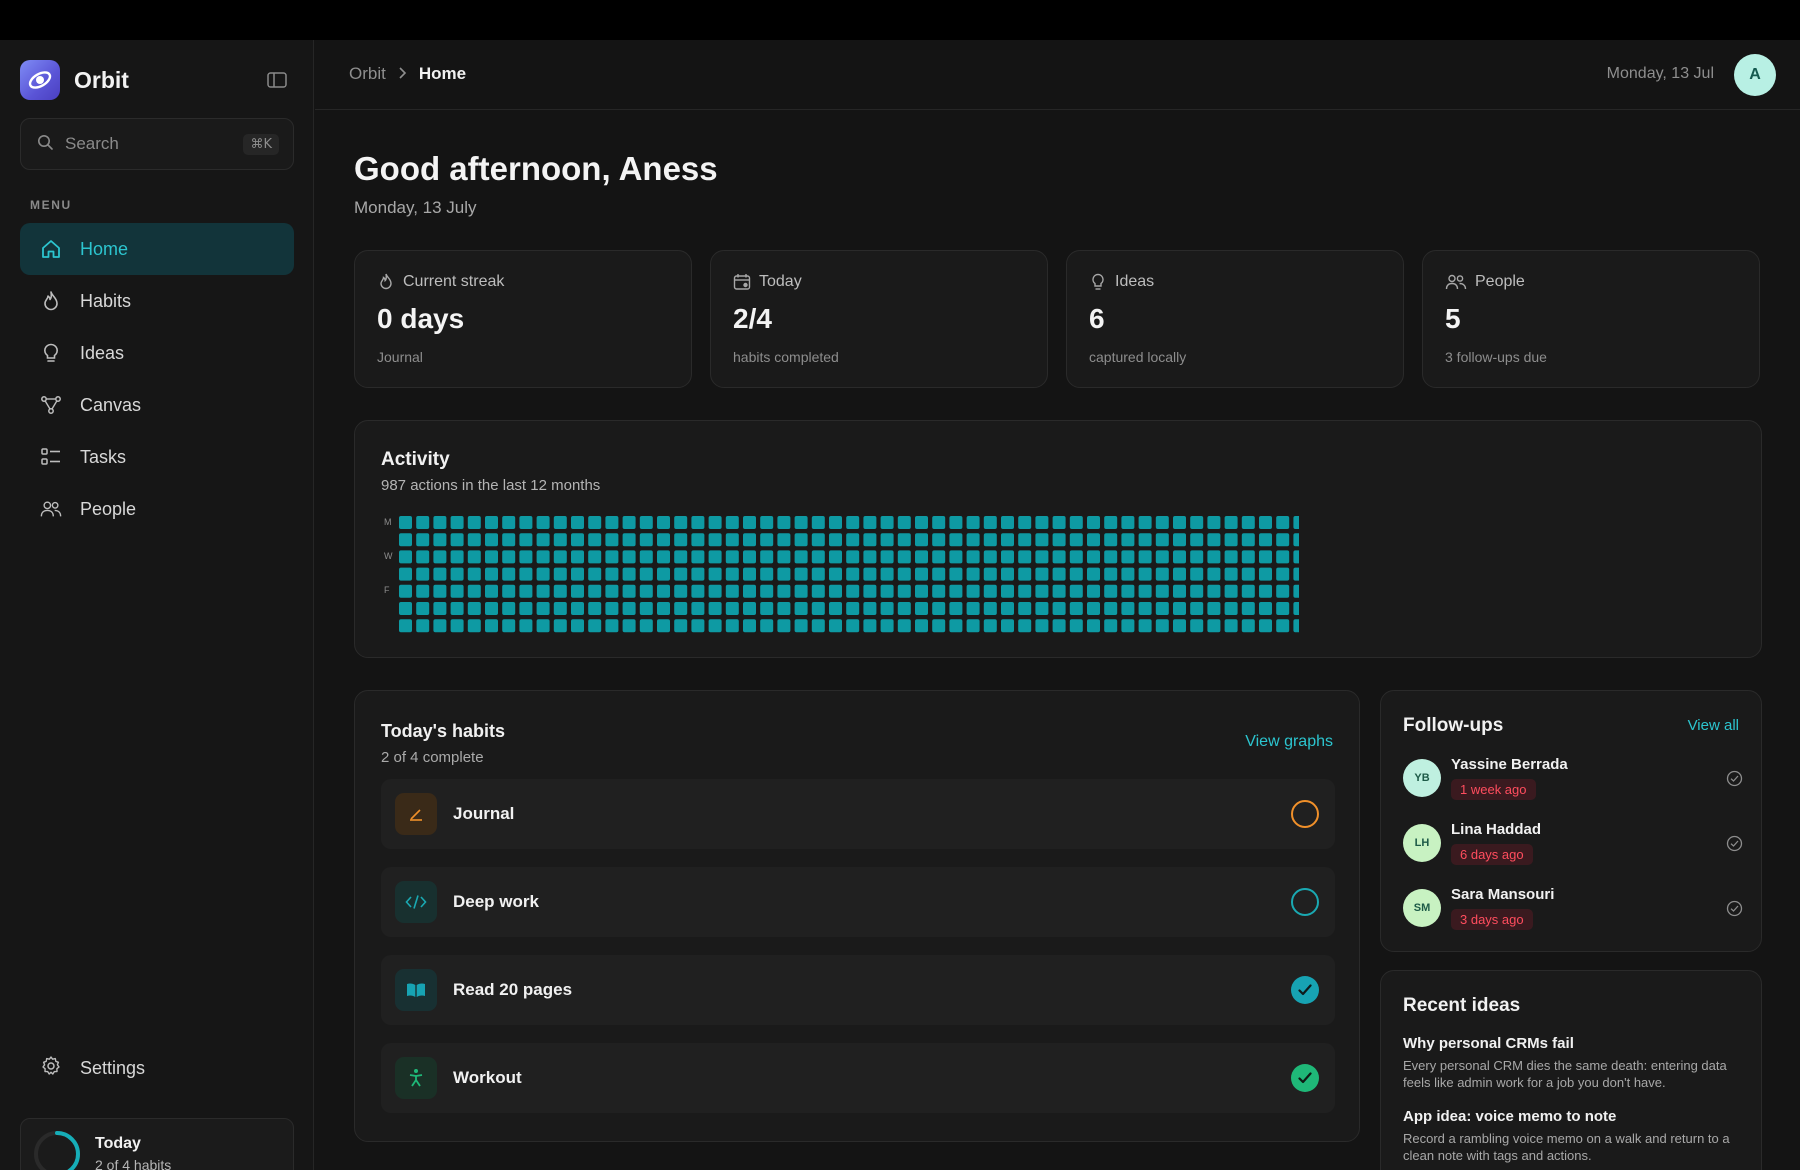 The image size is (1800, 1170). Describe the element at coordinates (400, 357) in the screenshot. I see `stat-subtext: Journal` at that location.